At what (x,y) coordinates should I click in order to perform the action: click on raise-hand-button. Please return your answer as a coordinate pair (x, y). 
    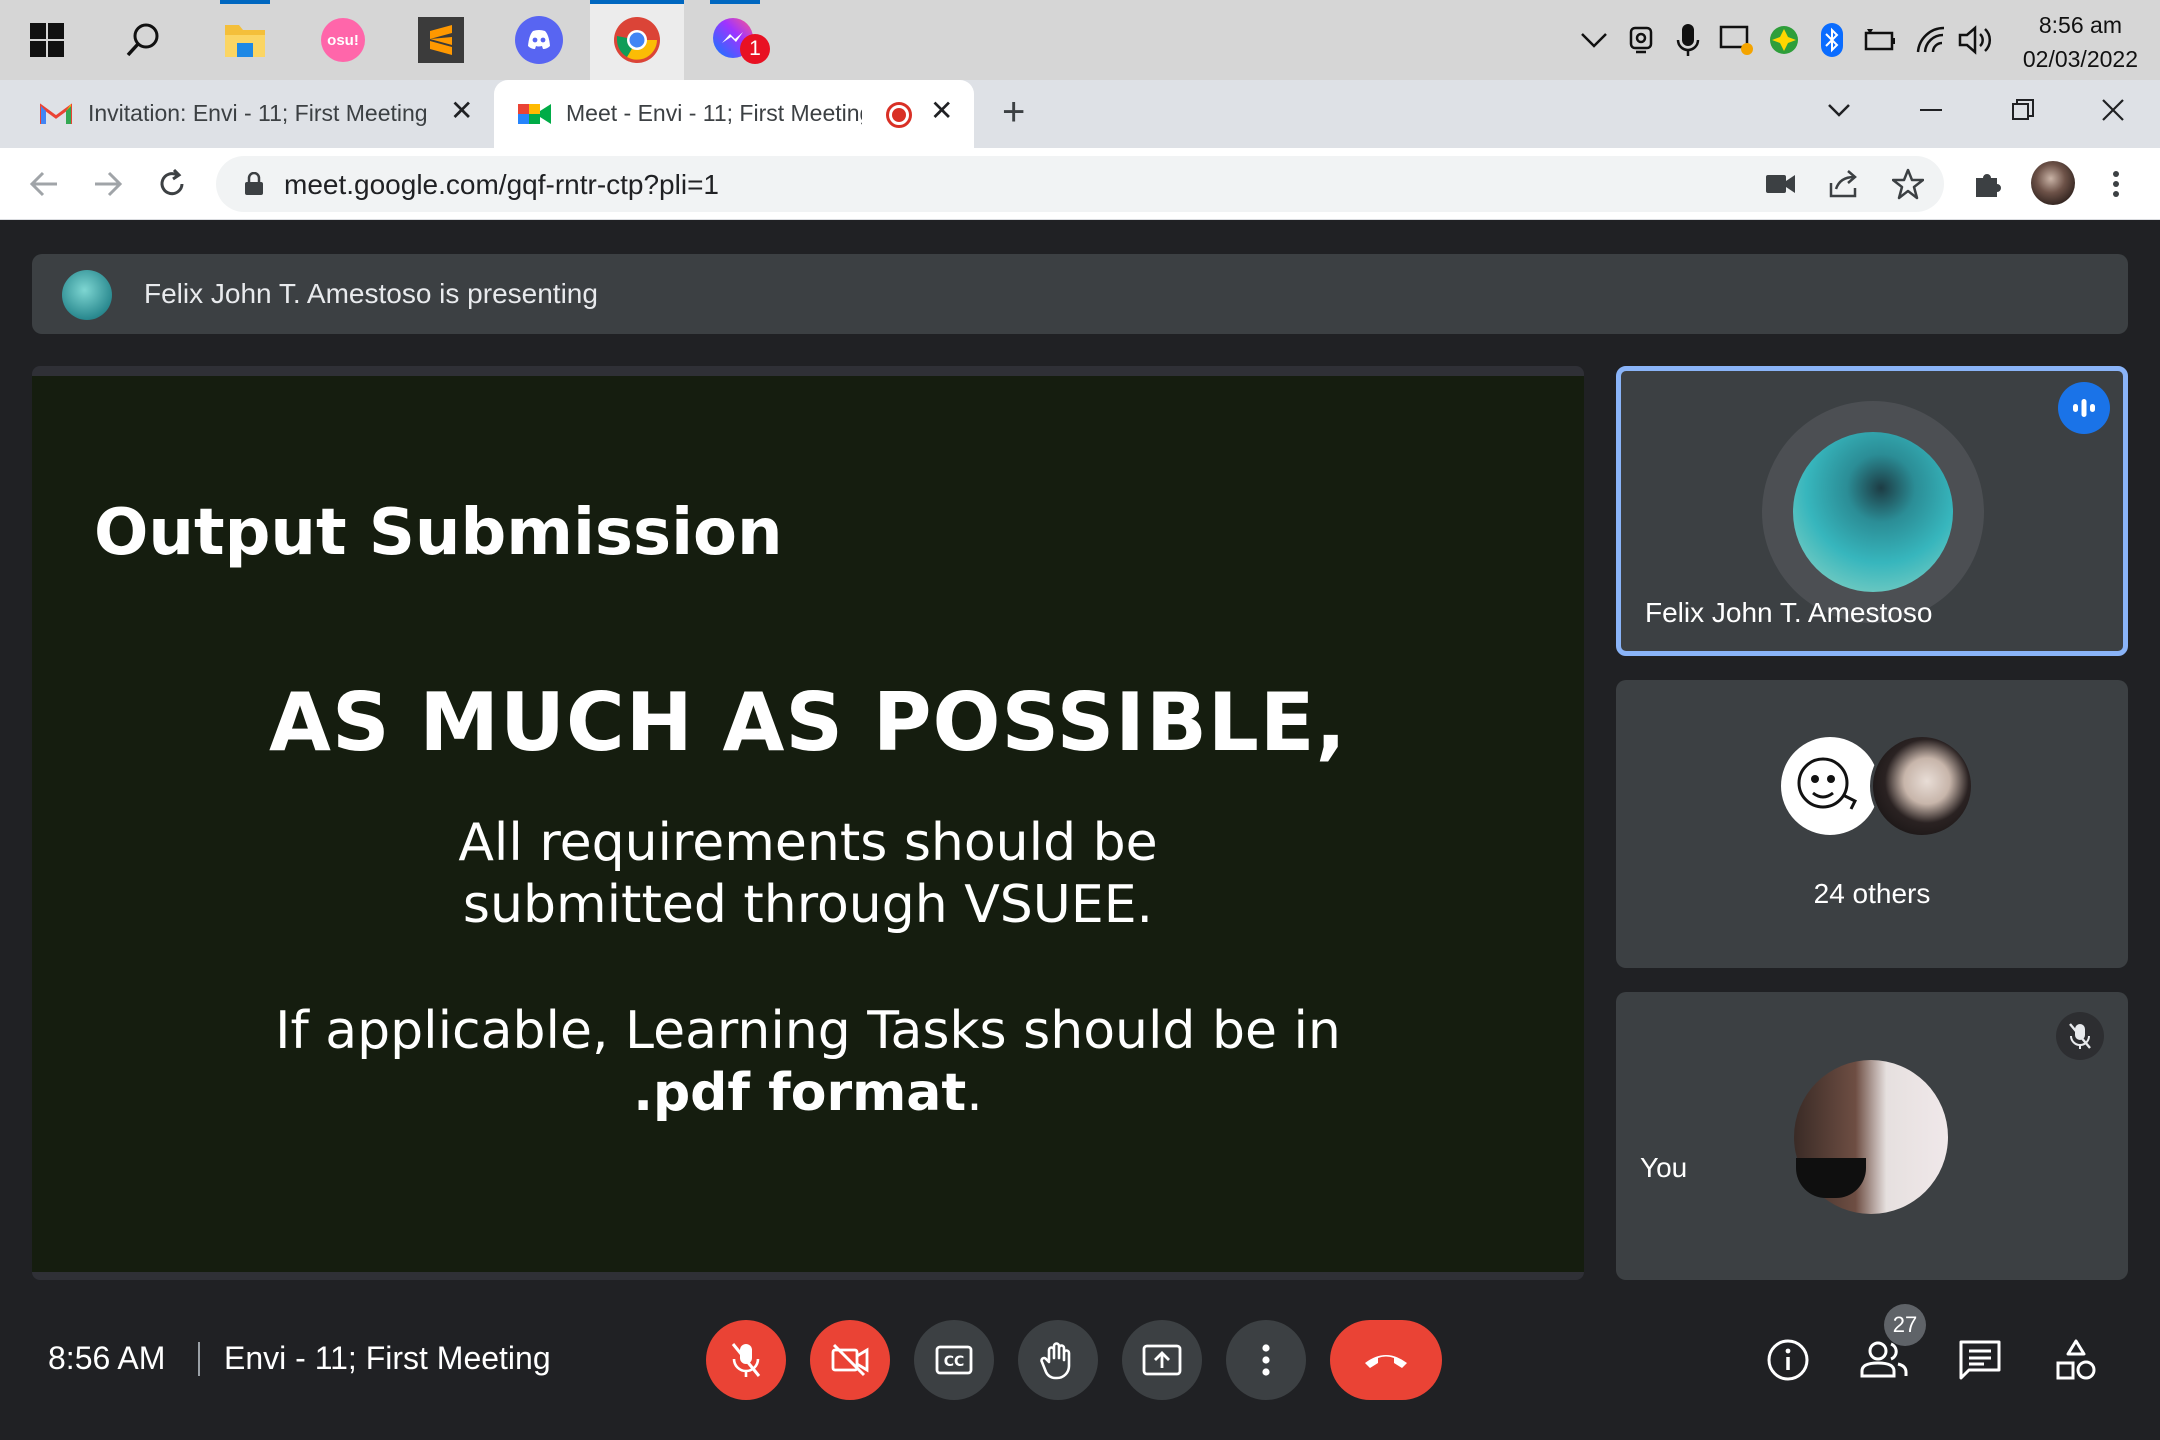
    Looking at the image, I should click on (1058, 1360).